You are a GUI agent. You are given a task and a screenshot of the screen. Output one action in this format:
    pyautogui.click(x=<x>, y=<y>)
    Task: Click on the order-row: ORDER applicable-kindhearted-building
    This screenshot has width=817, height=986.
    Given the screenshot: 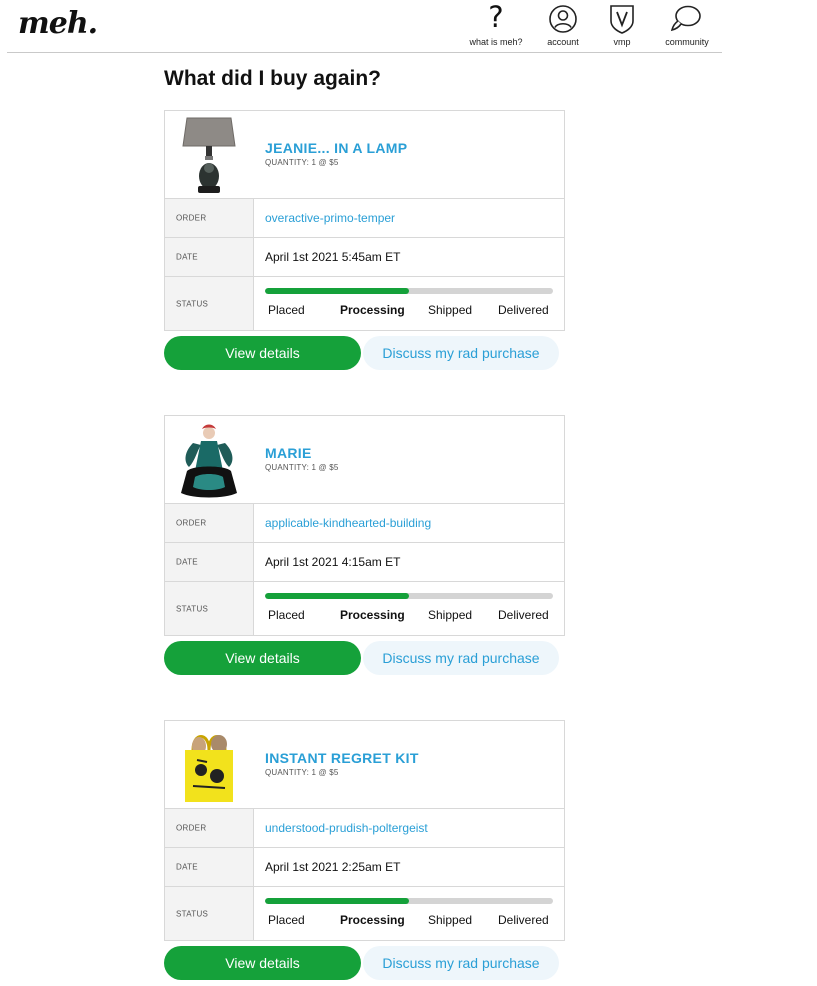 What is the action you would take?
    pyautogui.click(x=364, y=523)
    